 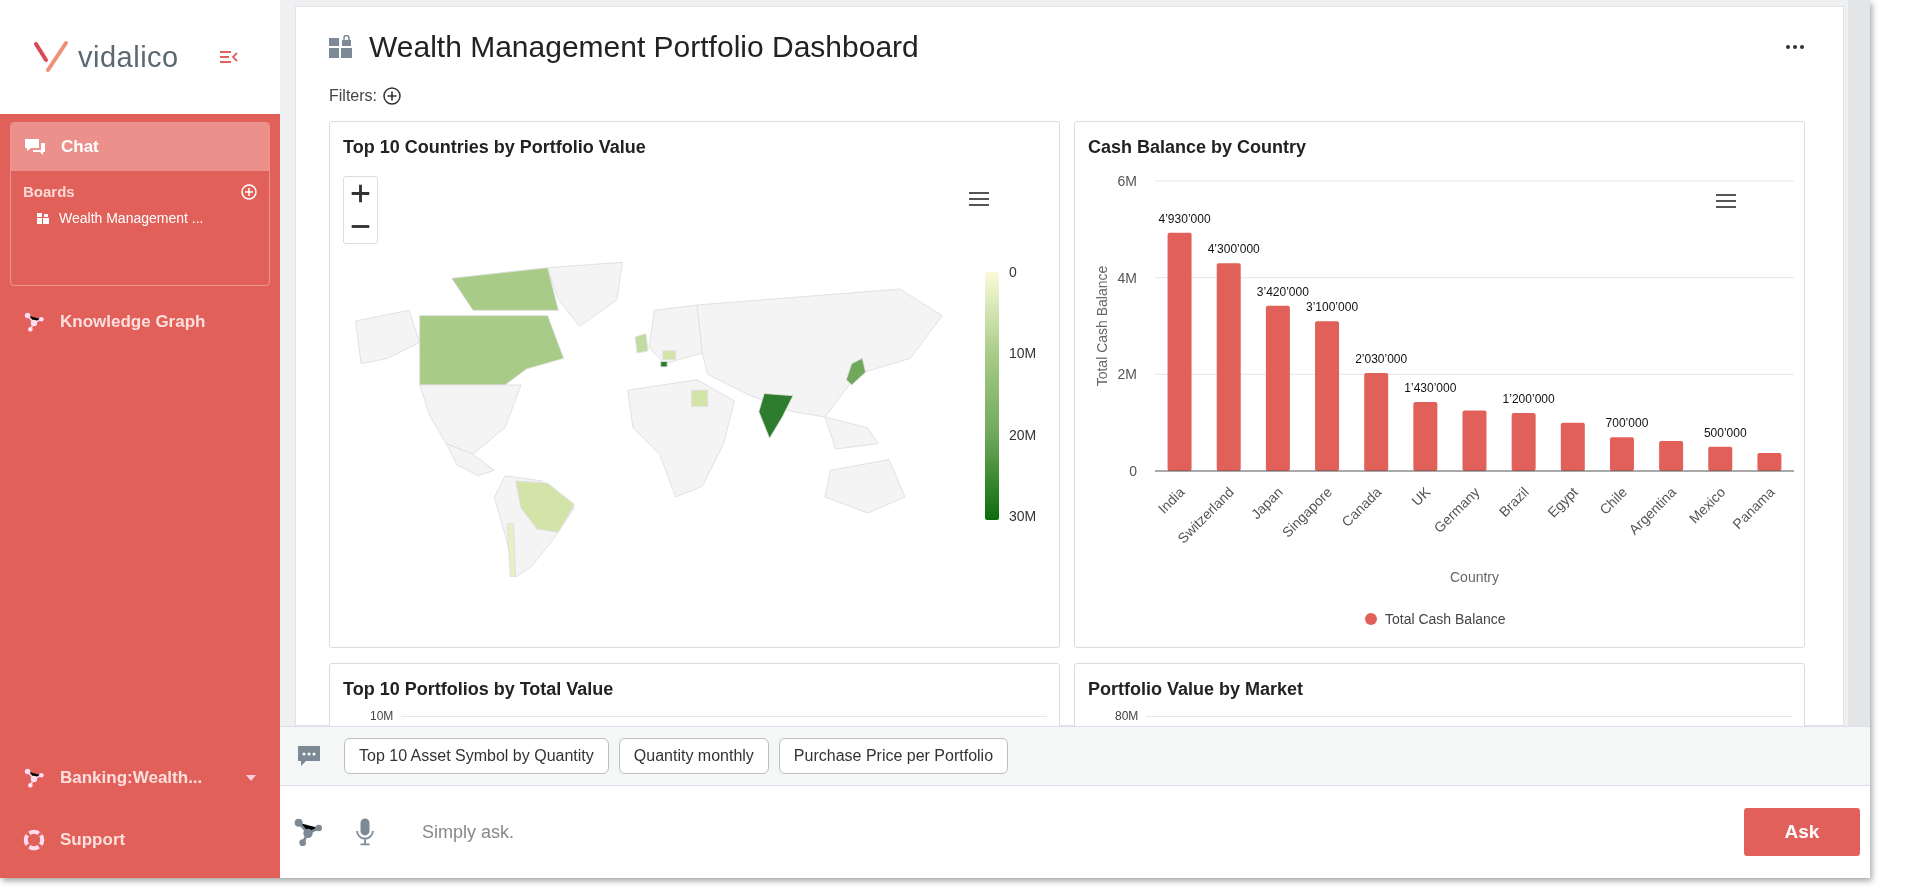 What do you see at coordinates (1082, 832) in the screenshot?
I see `ask-input-field: Simply ask.` at bounding box center [1082, 832].